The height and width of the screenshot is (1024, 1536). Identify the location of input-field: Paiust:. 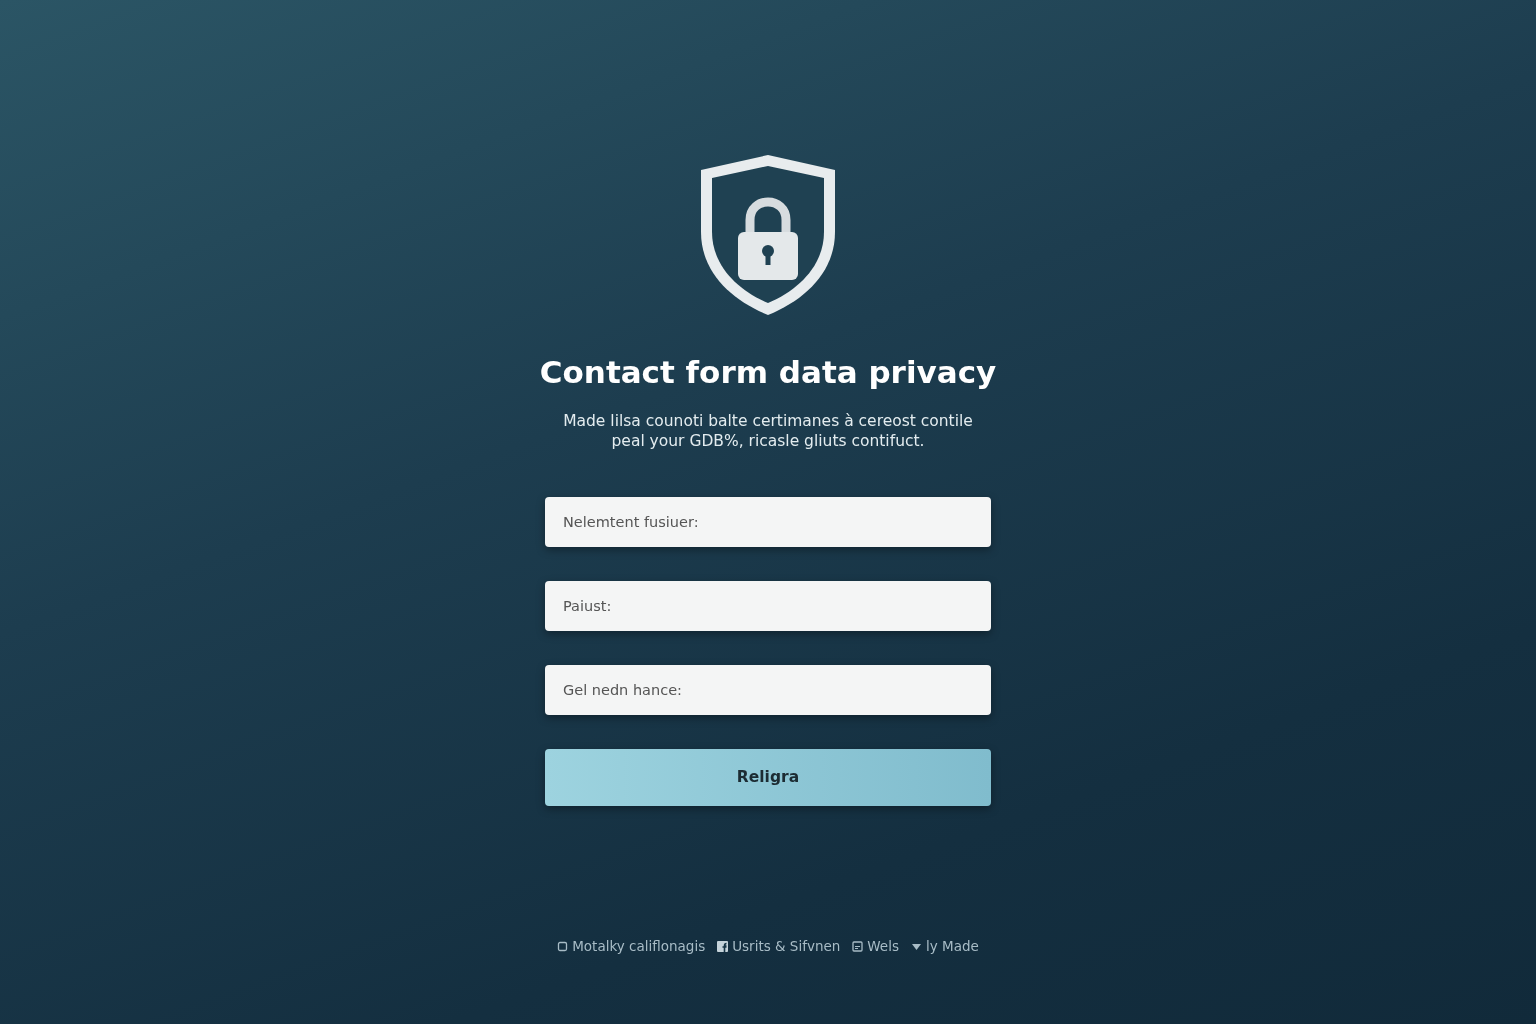
(768, 606).